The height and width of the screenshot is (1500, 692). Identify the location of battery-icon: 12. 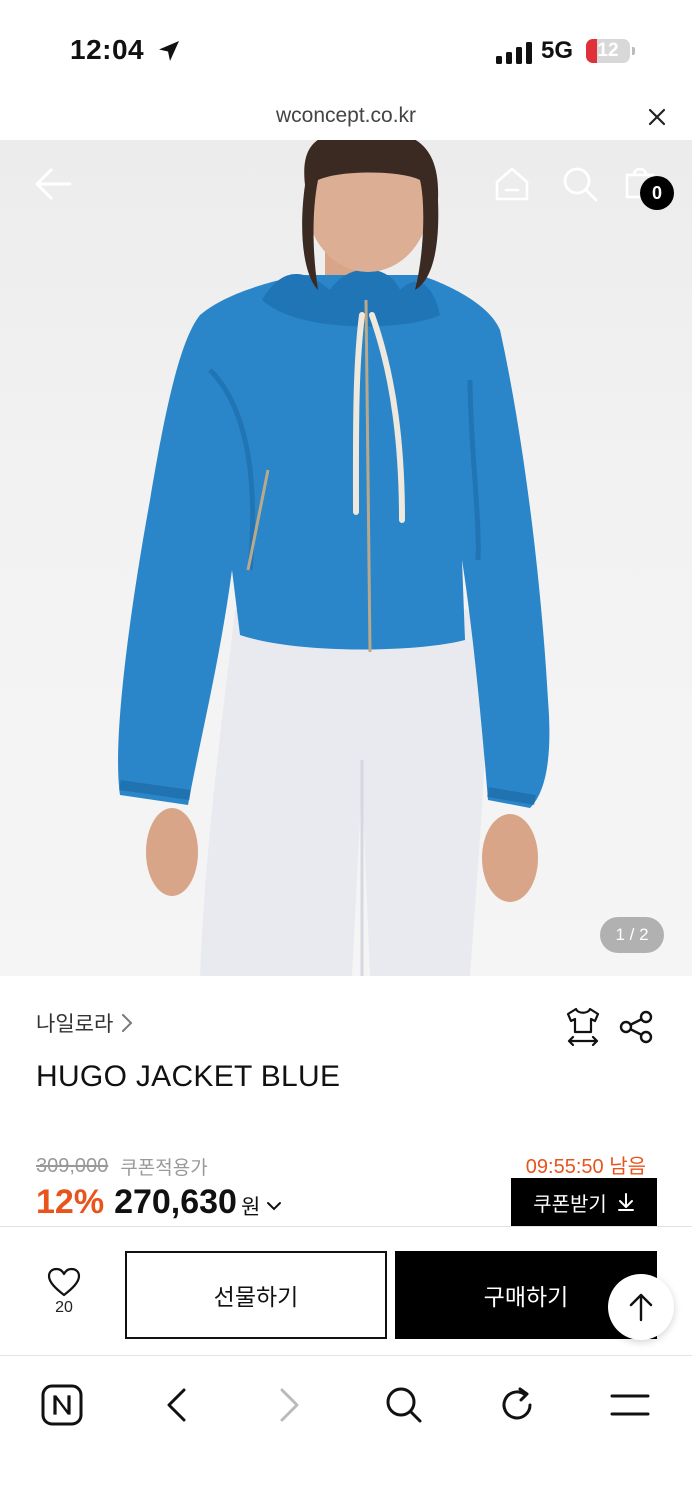
(610, 51).